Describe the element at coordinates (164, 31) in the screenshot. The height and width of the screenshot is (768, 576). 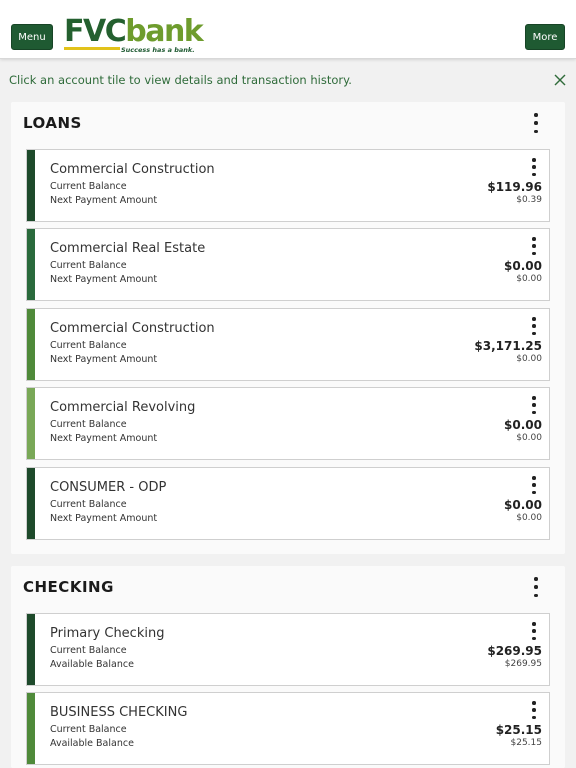
I see `logo-bank: bank` at that location.